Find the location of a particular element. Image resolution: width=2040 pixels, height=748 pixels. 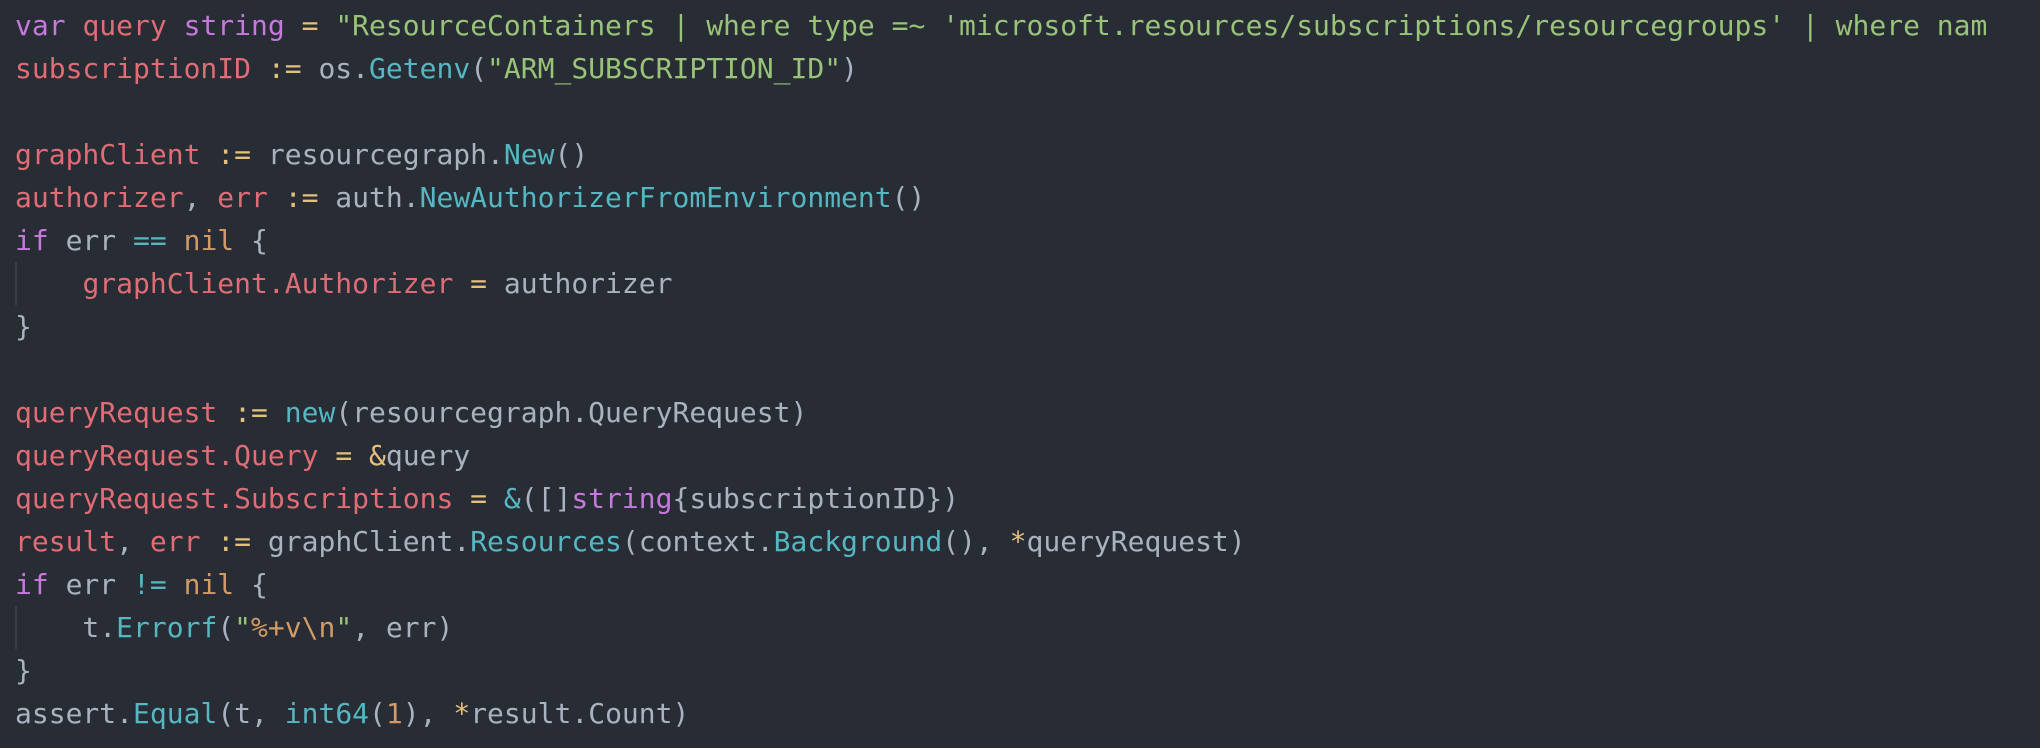

code-token: ) is located at coordinates (849, 68).